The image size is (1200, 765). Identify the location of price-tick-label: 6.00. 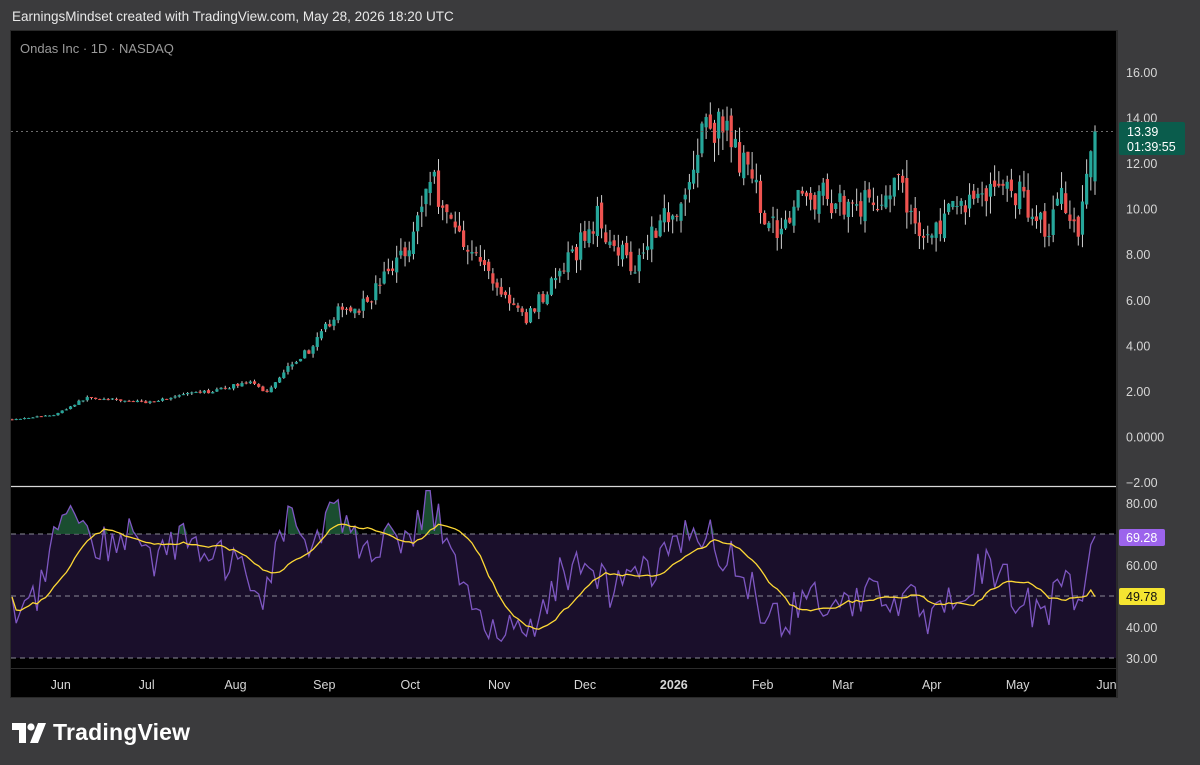
(1138, 301).